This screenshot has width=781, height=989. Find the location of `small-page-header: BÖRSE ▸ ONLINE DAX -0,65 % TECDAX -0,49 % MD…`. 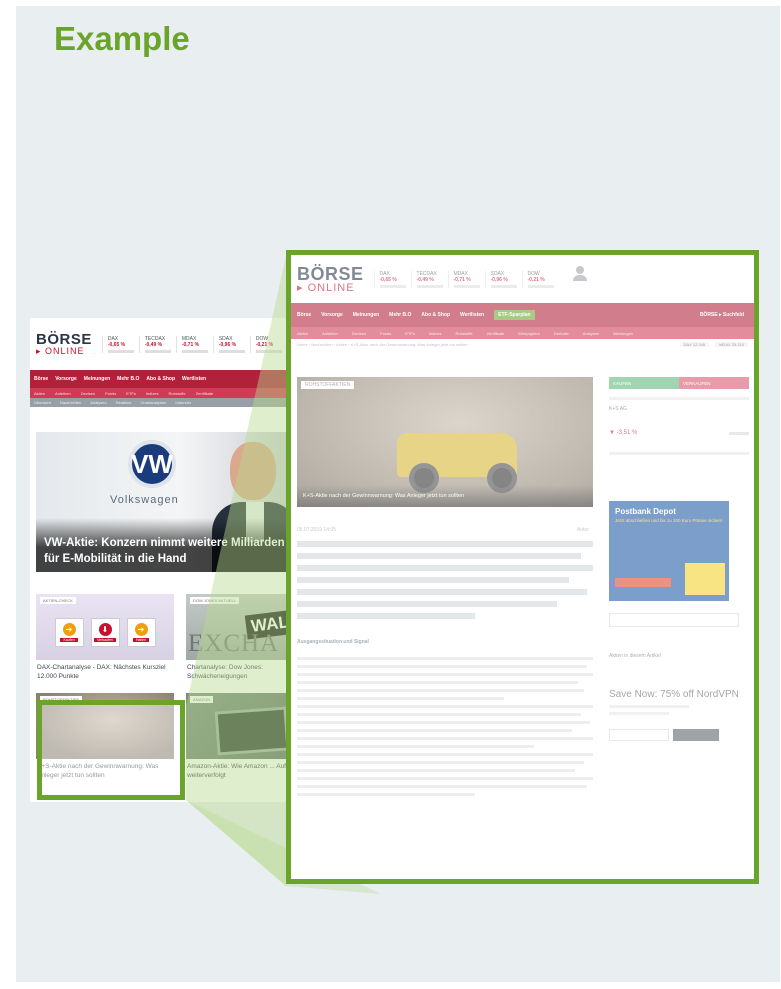

small-page-header: BÖRSE ▸ ONLINE DAX -0,65 % TECDAX -0,49 % MD… is located at coordinates (164, 344).